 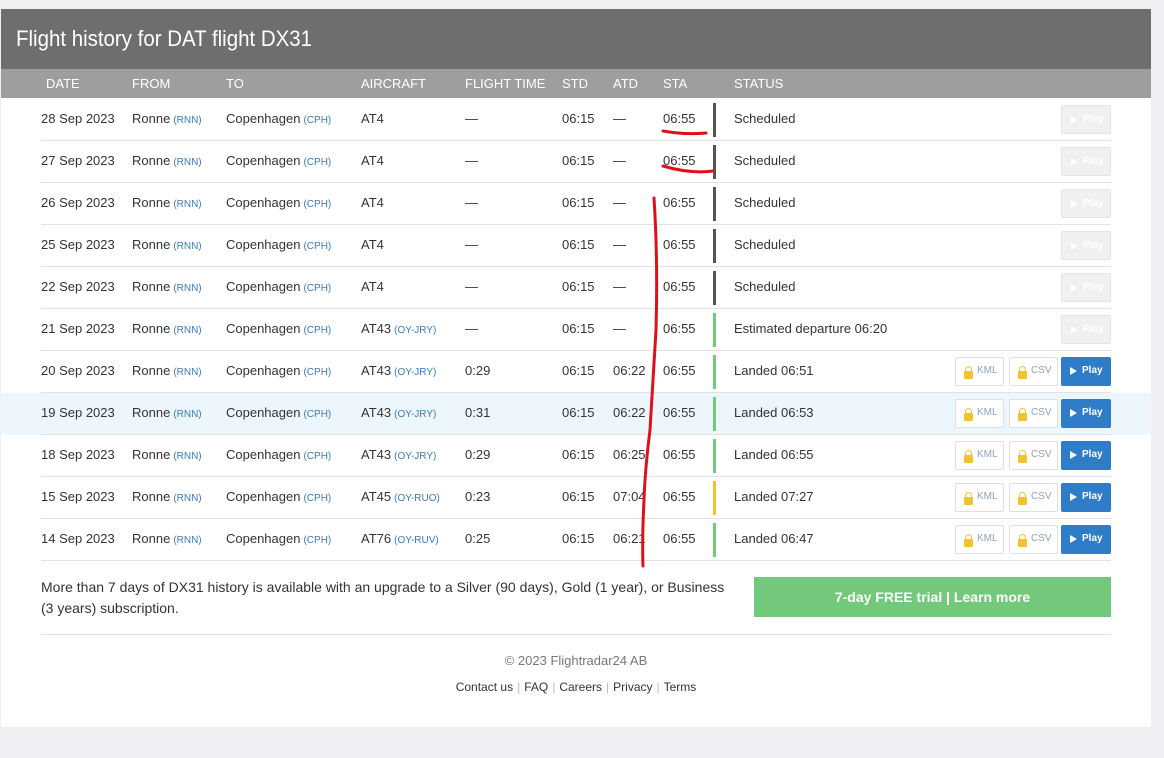 I want to click on status-text: Estimated departure 06:20, so click(x=811, y=328).